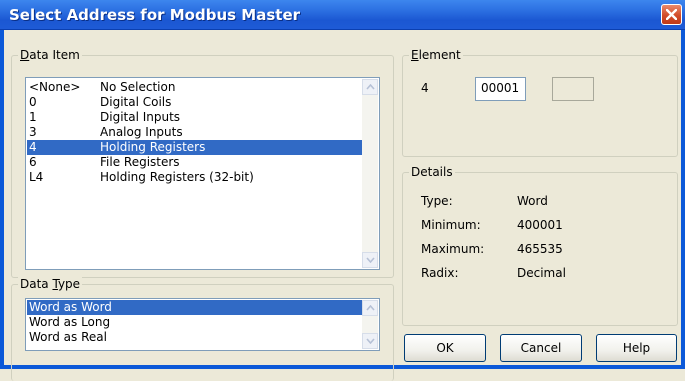 The image size is (685, 381). What do you see at coordinates (50, 55) in the screenshot?
I see `data-item-legend: Data Item` at bounding box center [50, 55].